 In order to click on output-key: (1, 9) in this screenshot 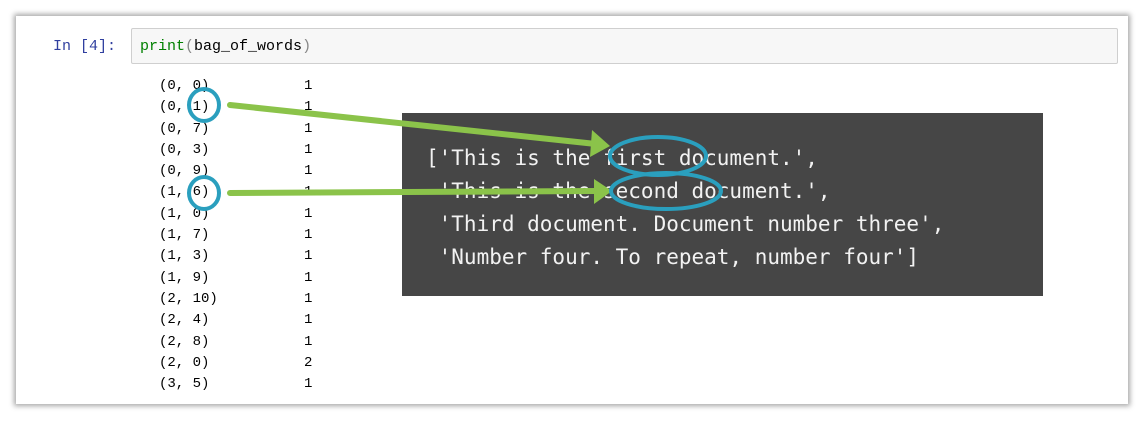, I will do `click(184, 277)`.